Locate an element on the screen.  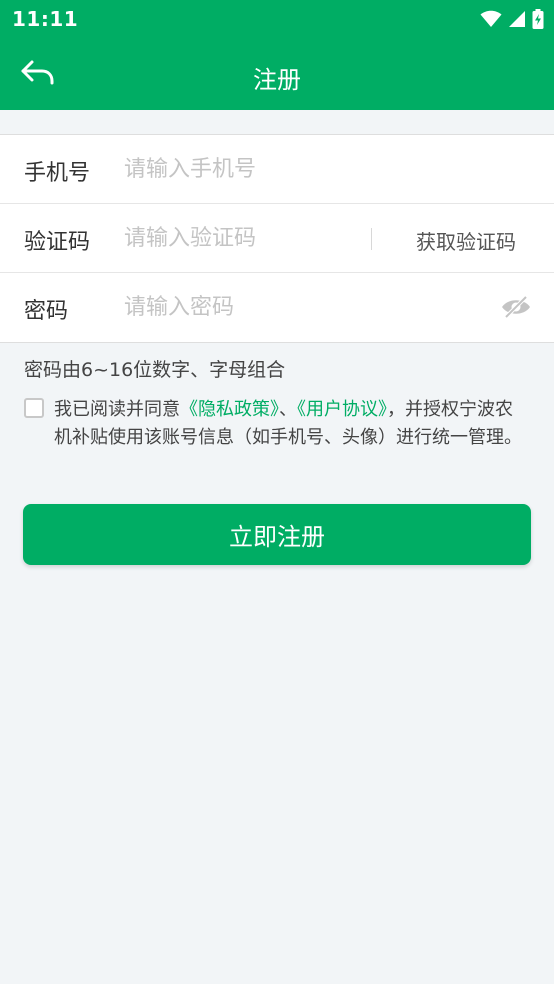
password-label: 密码 is located at coordinates (46, 311).